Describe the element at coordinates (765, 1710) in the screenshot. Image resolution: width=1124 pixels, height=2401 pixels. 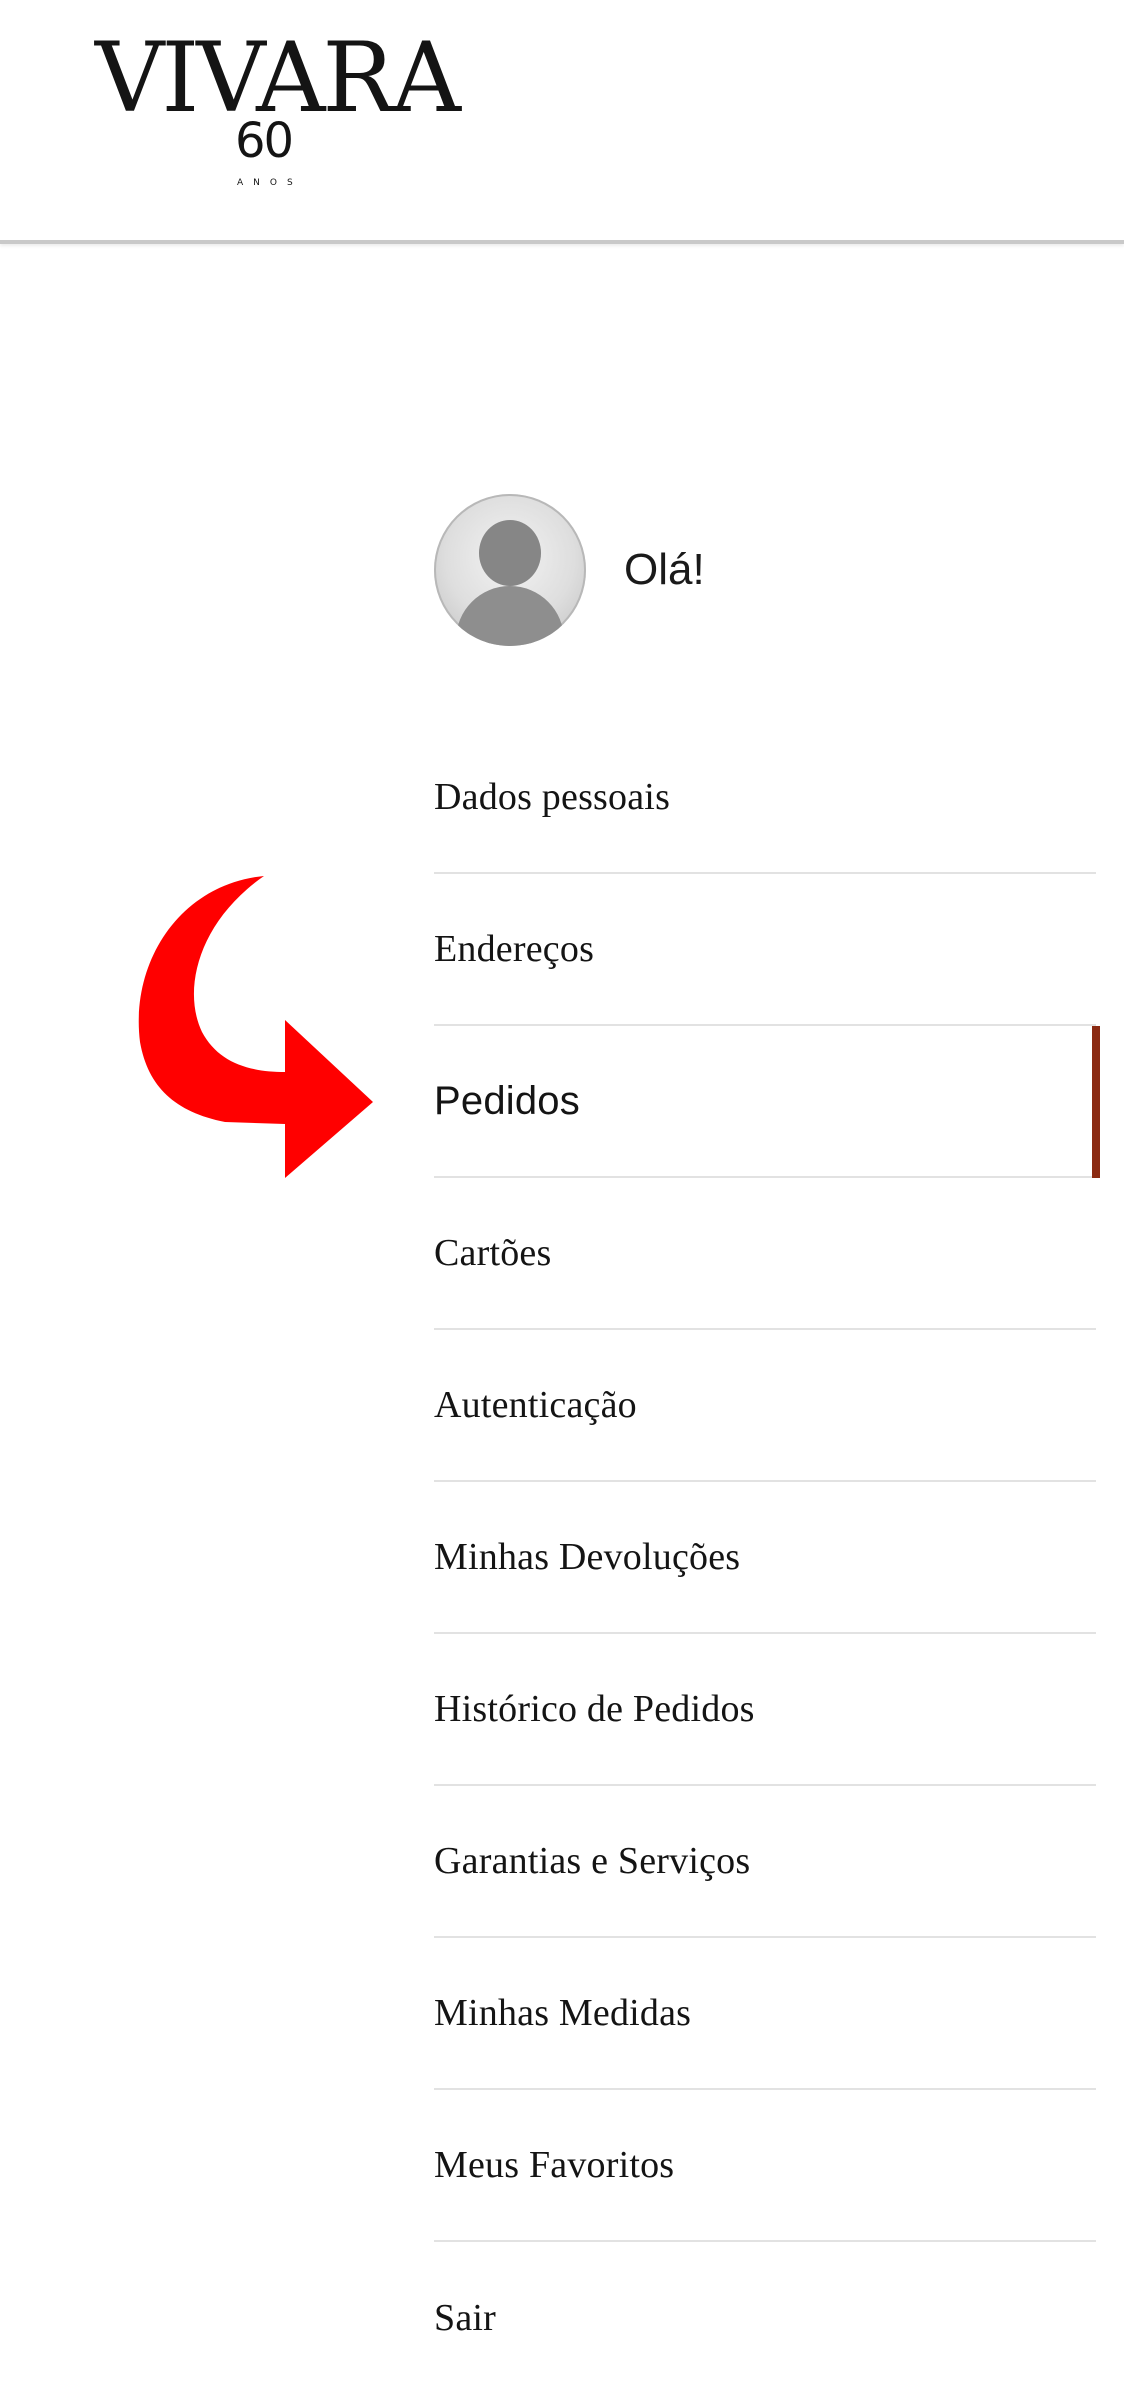
I see `menu-item-historico-de-pedidos: Histórico de Pedidos` at that location.